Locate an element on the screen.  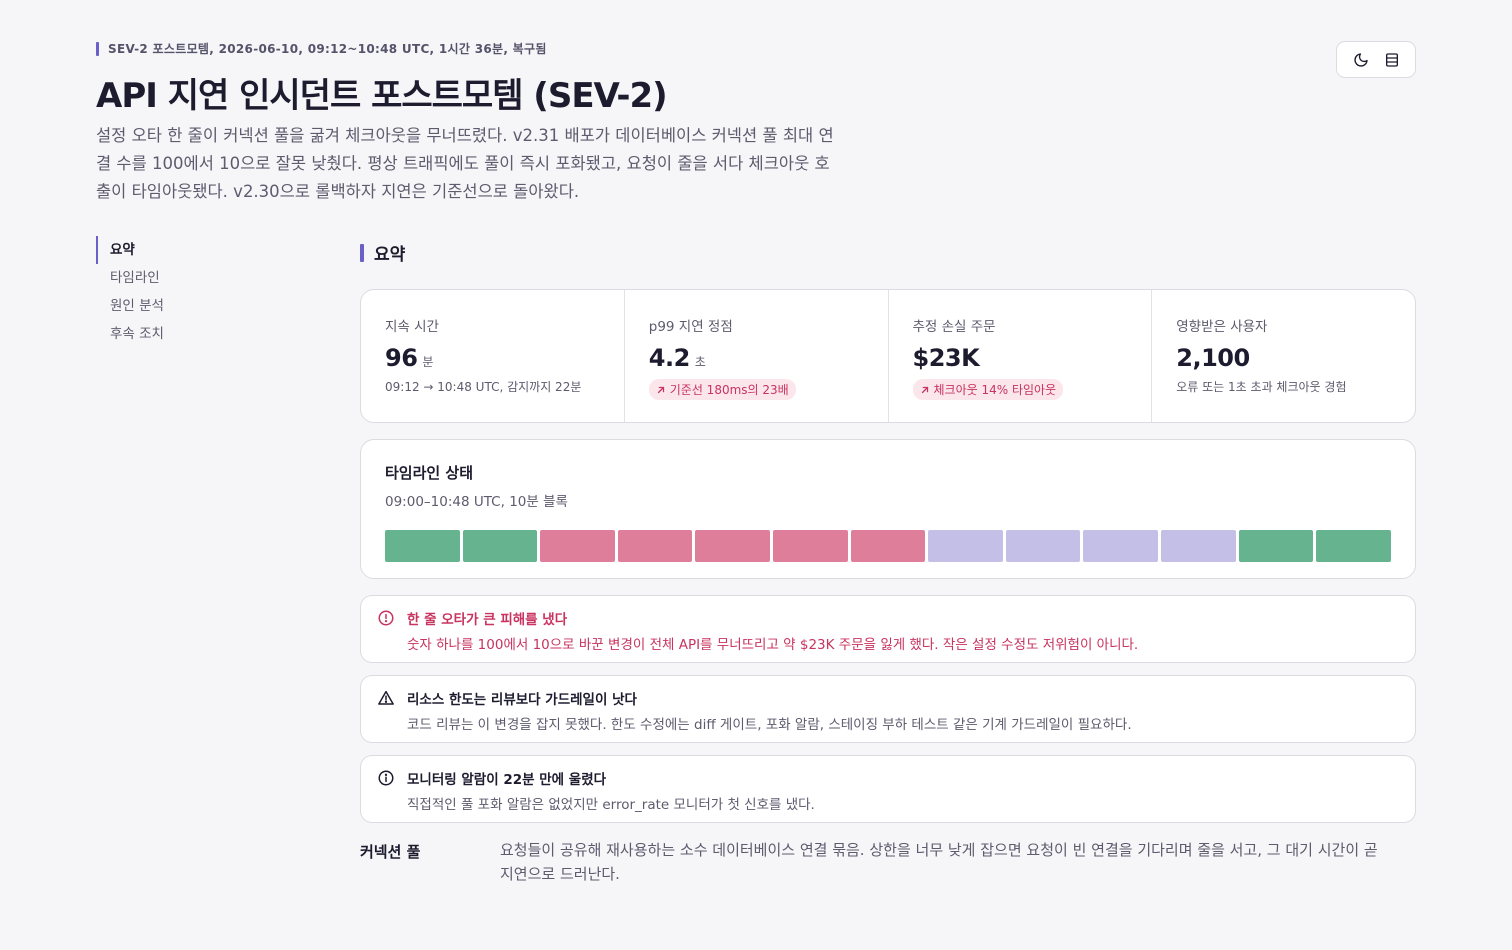
view-toolbar is located at coordinates (1376, 59).